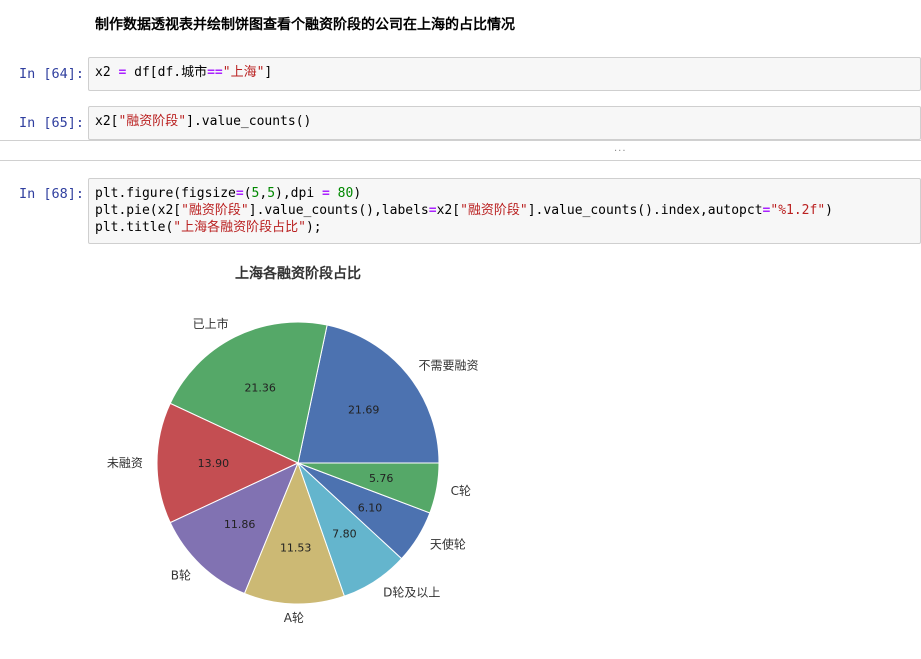  I want to click on code-line: plt.title("上海各融资阶段占比");, so click(504, 227).